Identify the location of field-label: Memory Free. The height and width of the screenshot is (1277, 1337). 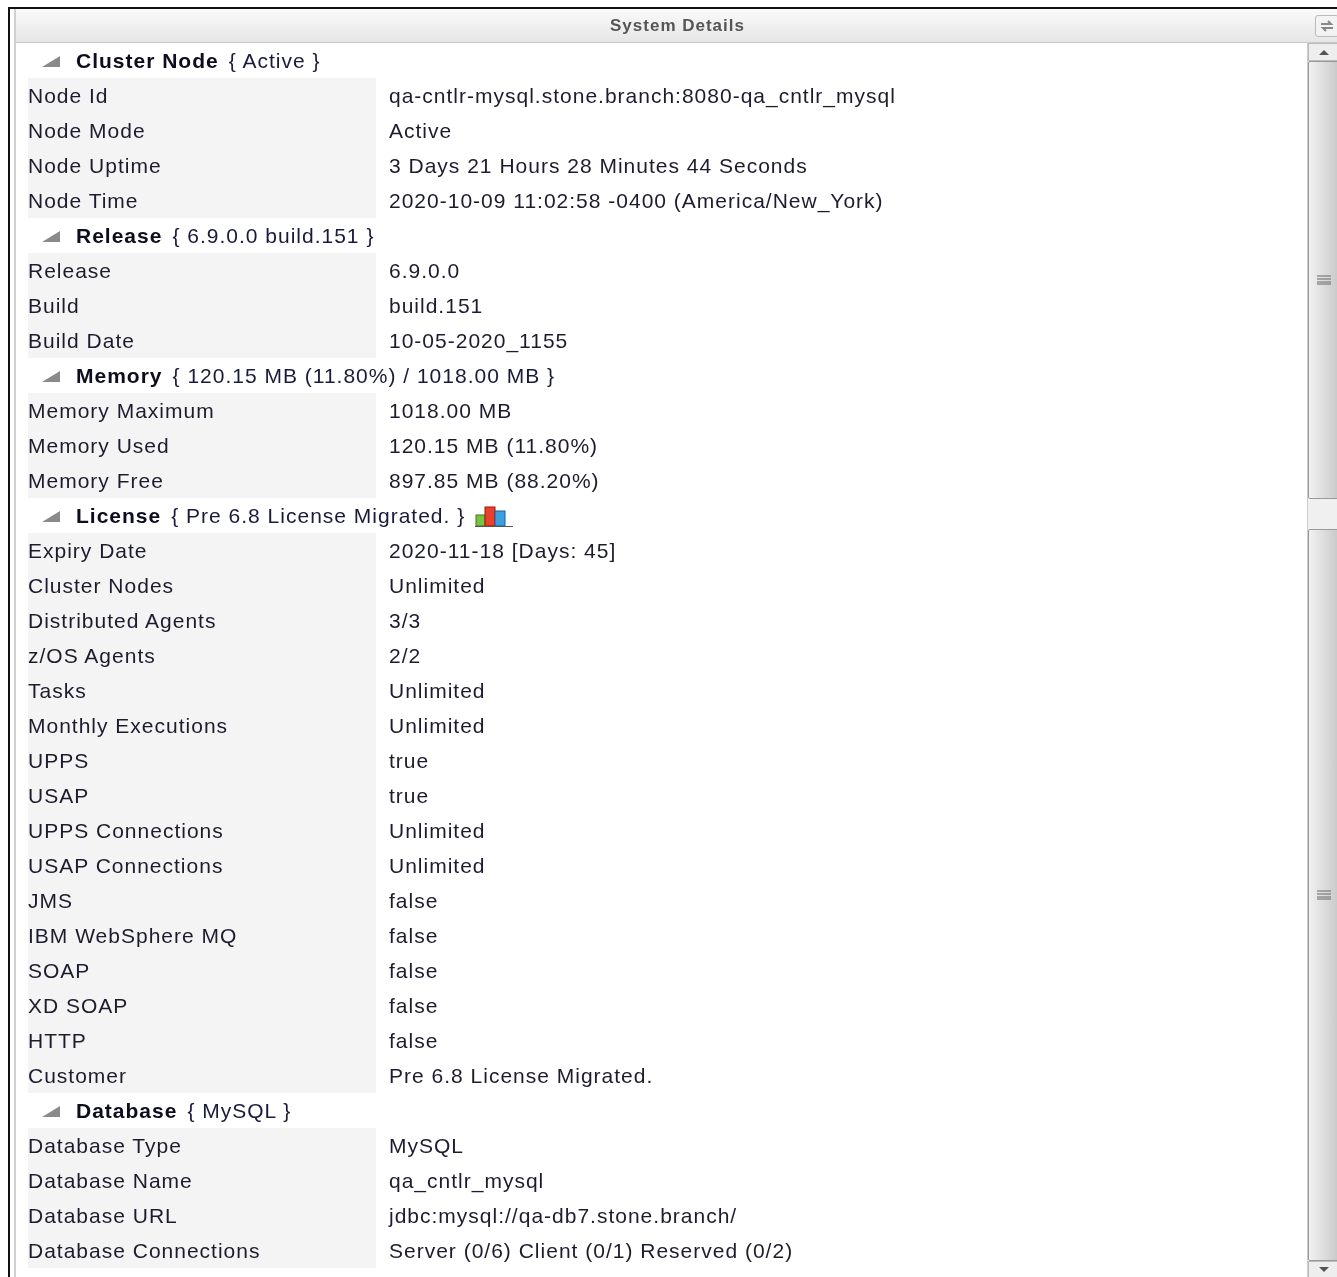
(96, 480).